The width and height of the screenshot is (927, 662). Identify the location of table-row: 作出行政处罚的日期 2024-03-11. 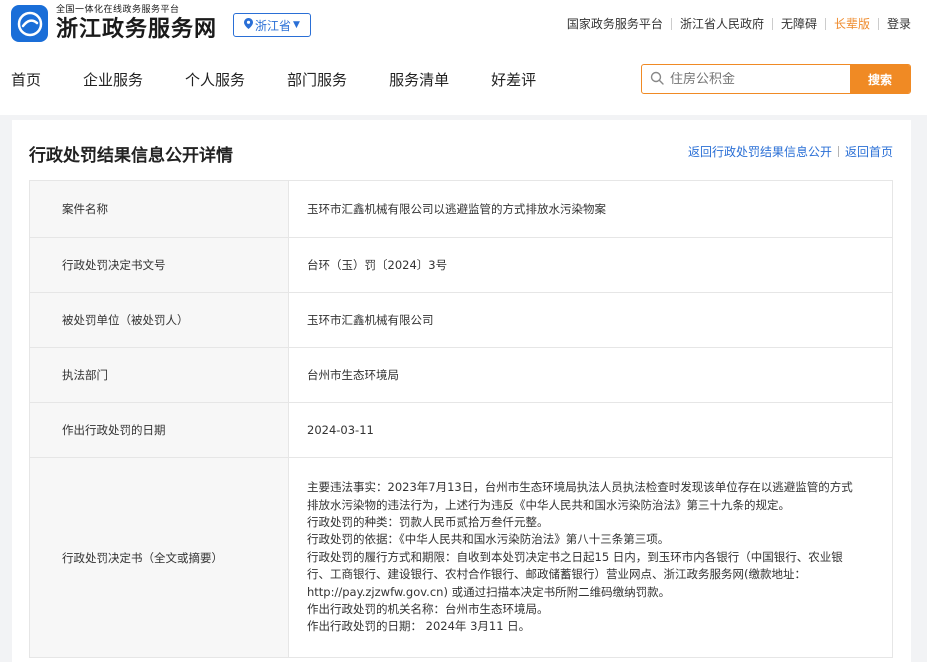
(461, 429).